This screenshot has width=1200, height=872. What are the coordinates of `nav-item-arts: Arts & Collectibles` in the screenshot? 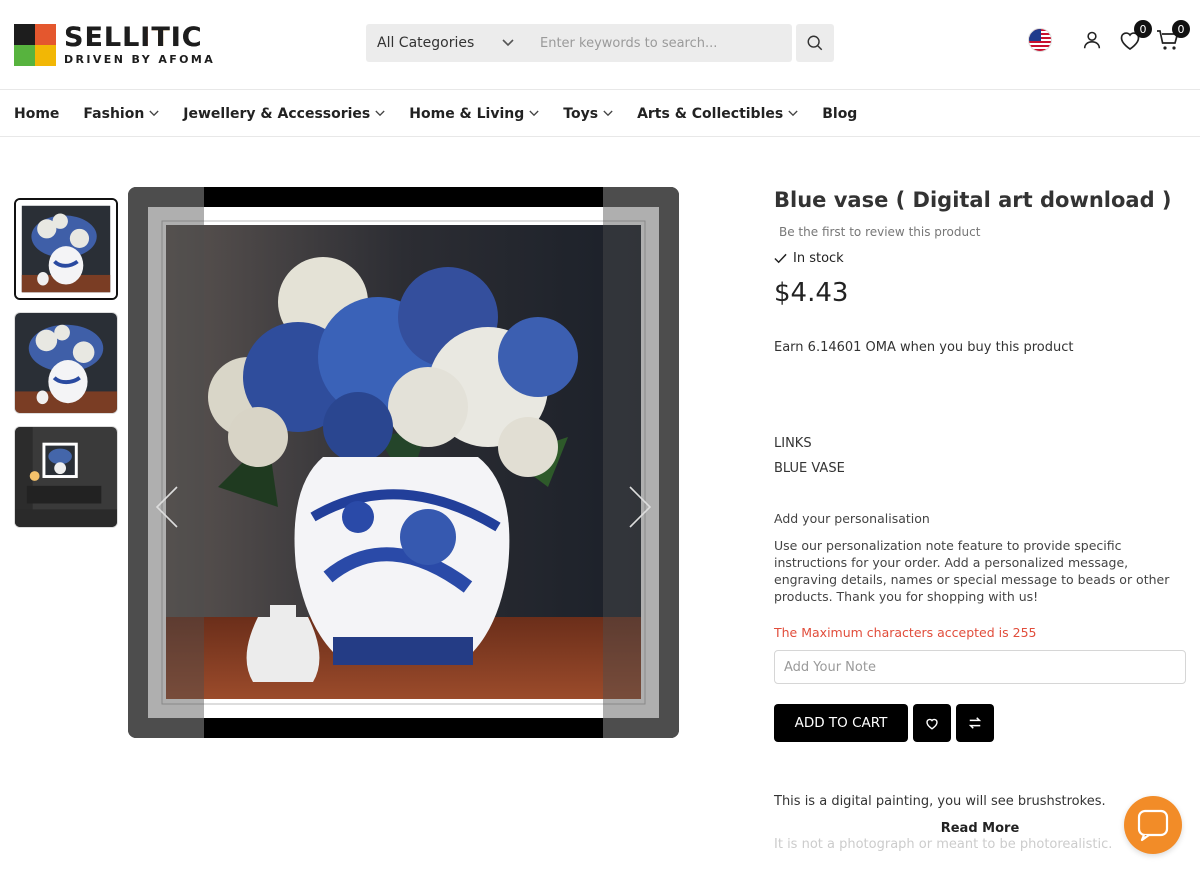 It's located at (717, 114).